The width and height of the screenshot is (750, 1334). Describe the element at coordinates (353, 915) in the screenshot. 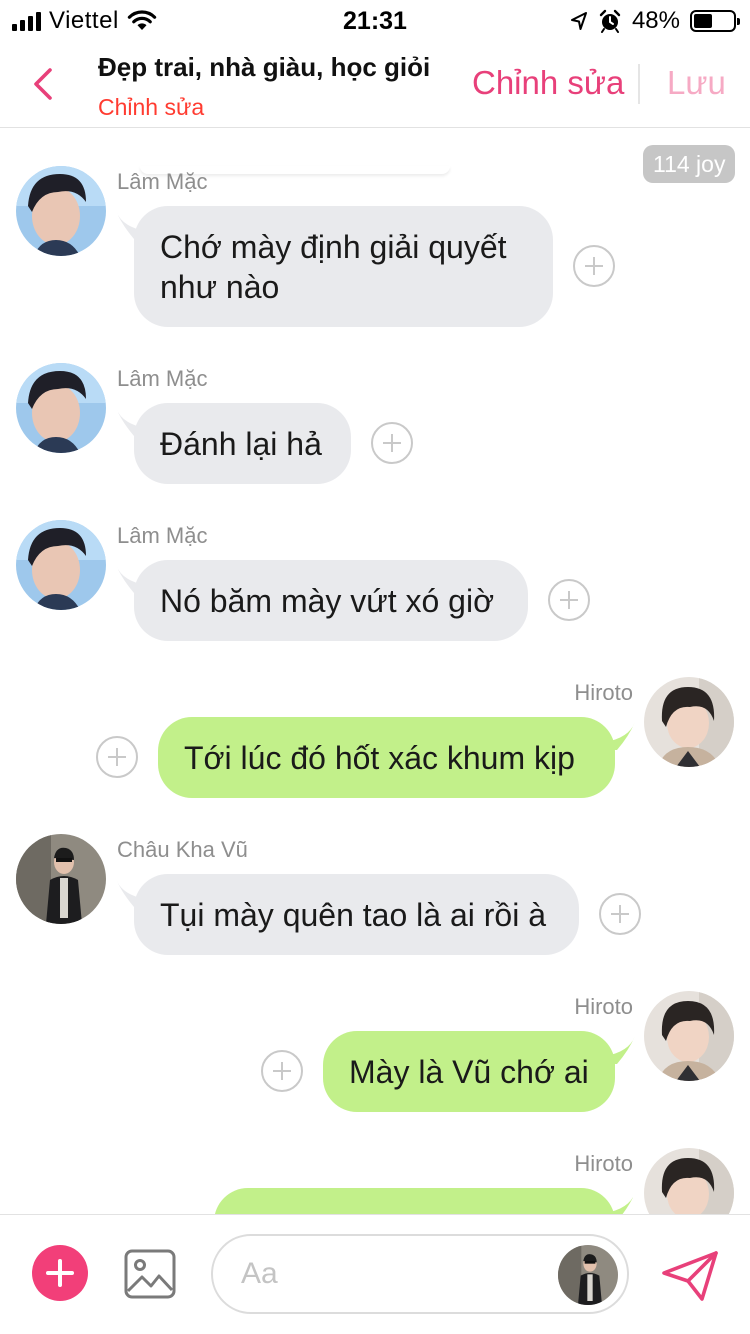

I see `message-text-line: Tụi mày quên tao là ai rồi à` at that location.